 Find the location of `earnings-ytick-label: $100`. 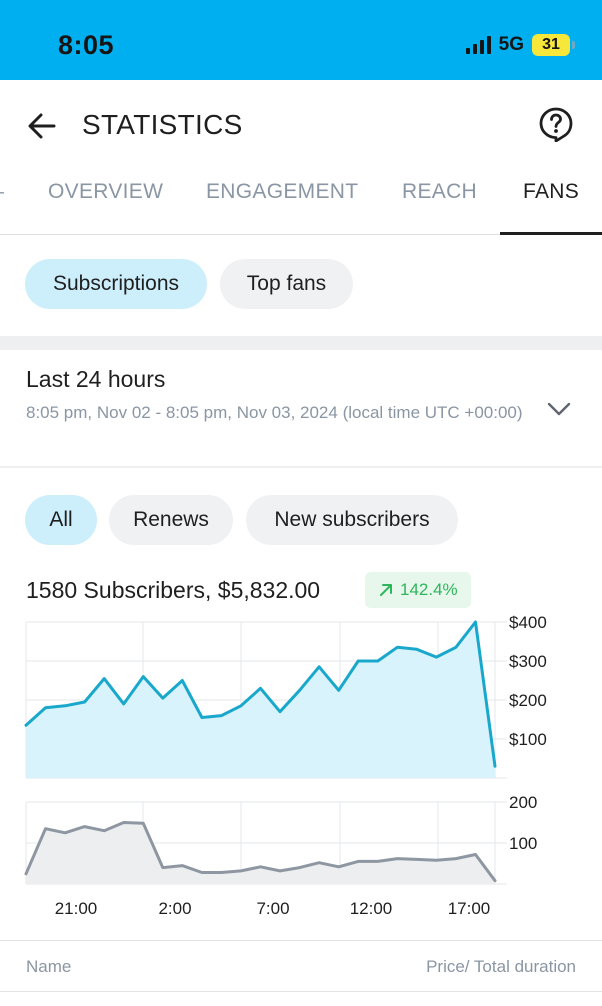

earnings-ytick-label: $100 is located at coordinates (528, 739).